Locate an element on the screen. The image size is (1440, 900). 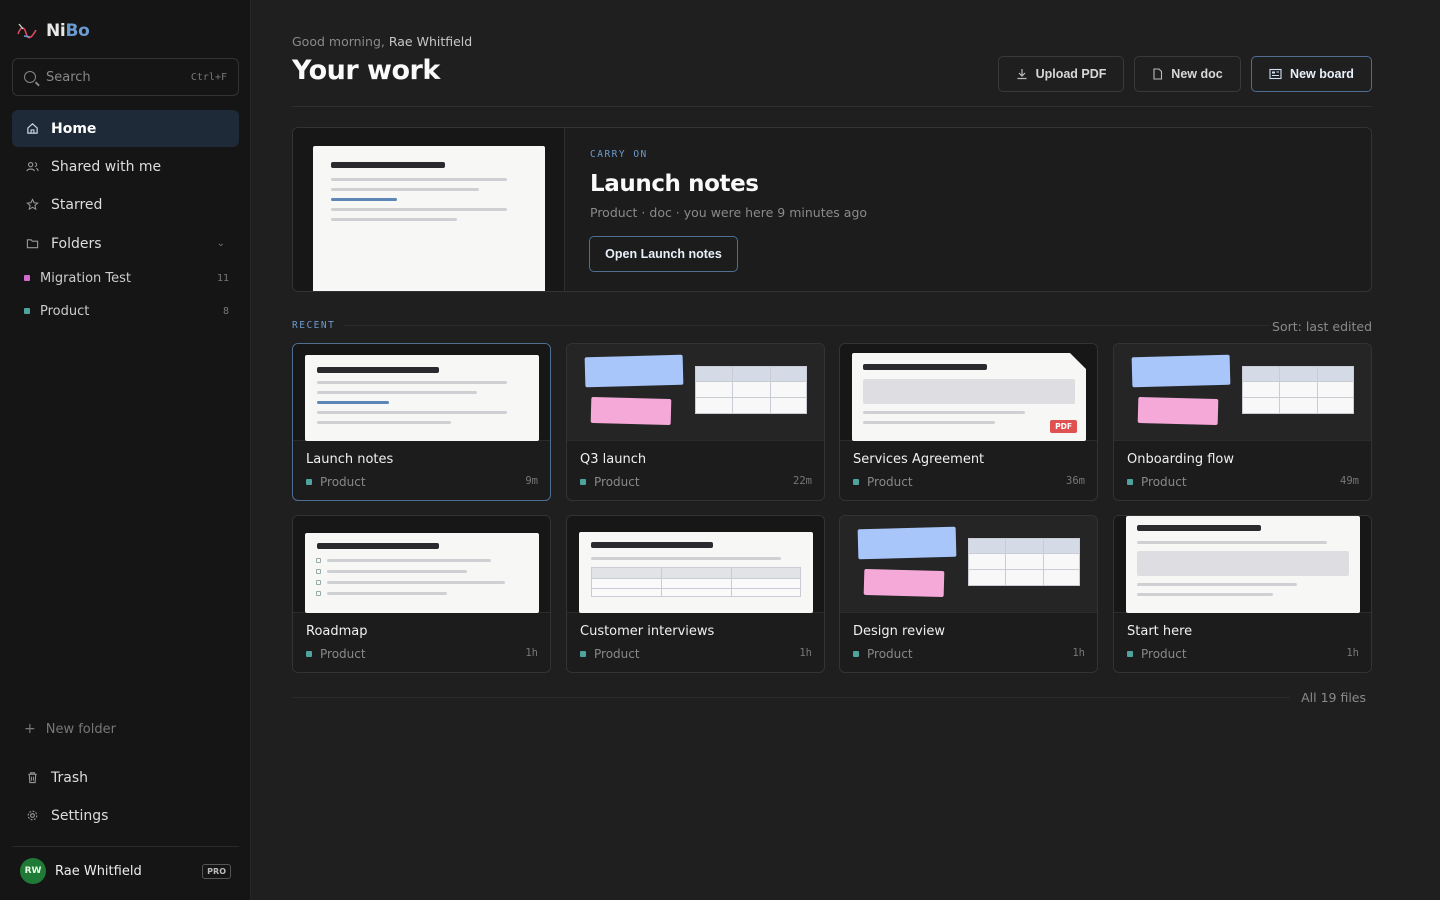
trash-icon is located at coordinates (32, 778).